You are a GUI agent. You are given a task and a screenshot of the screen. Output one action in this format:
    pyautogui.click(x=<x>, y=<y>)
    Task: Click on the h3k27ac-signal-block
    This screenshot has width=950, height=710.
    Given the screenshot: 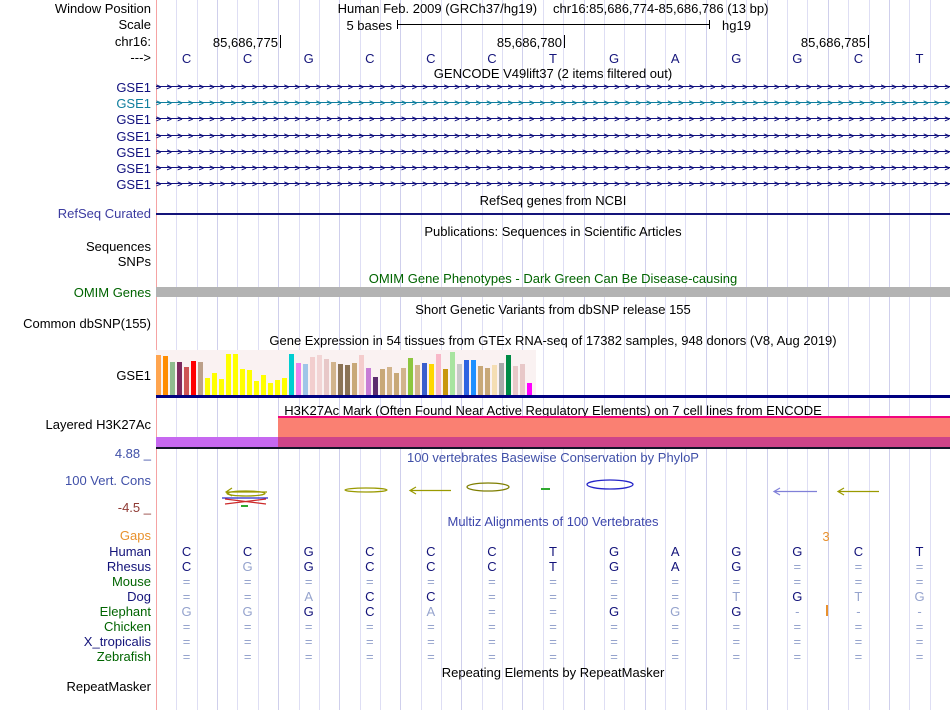 What is the action you would take?
    pyautogui.click(x=614, y=427)
    